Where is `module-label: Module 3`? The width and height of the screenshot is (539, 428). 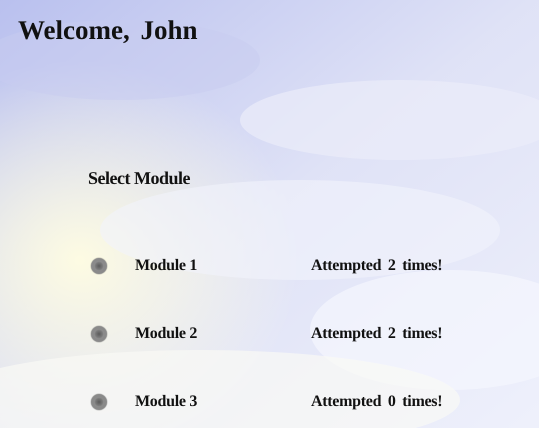
module-label: Module 3 is located at coordinates (223, 402).